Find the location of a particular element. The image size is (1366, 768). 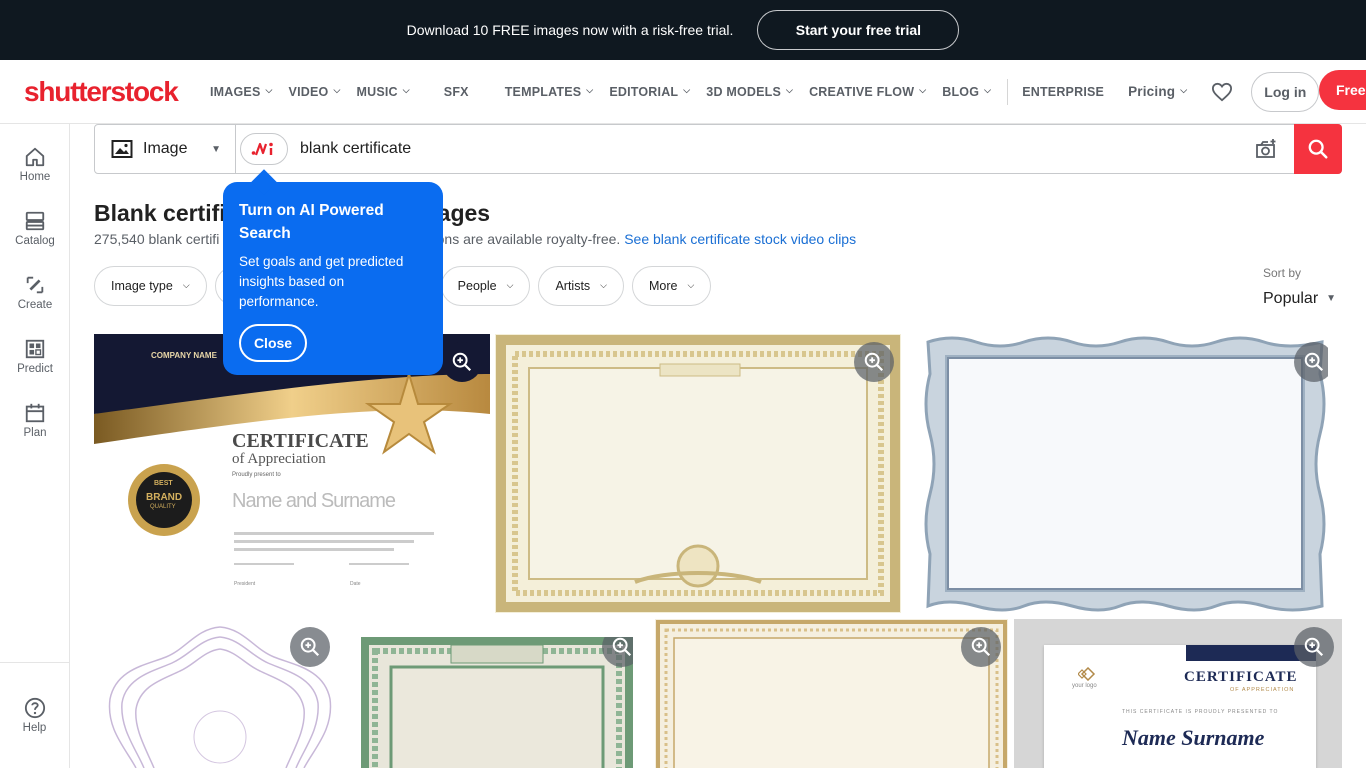

sidebar-label: Help is located at coordinates (34, 728).